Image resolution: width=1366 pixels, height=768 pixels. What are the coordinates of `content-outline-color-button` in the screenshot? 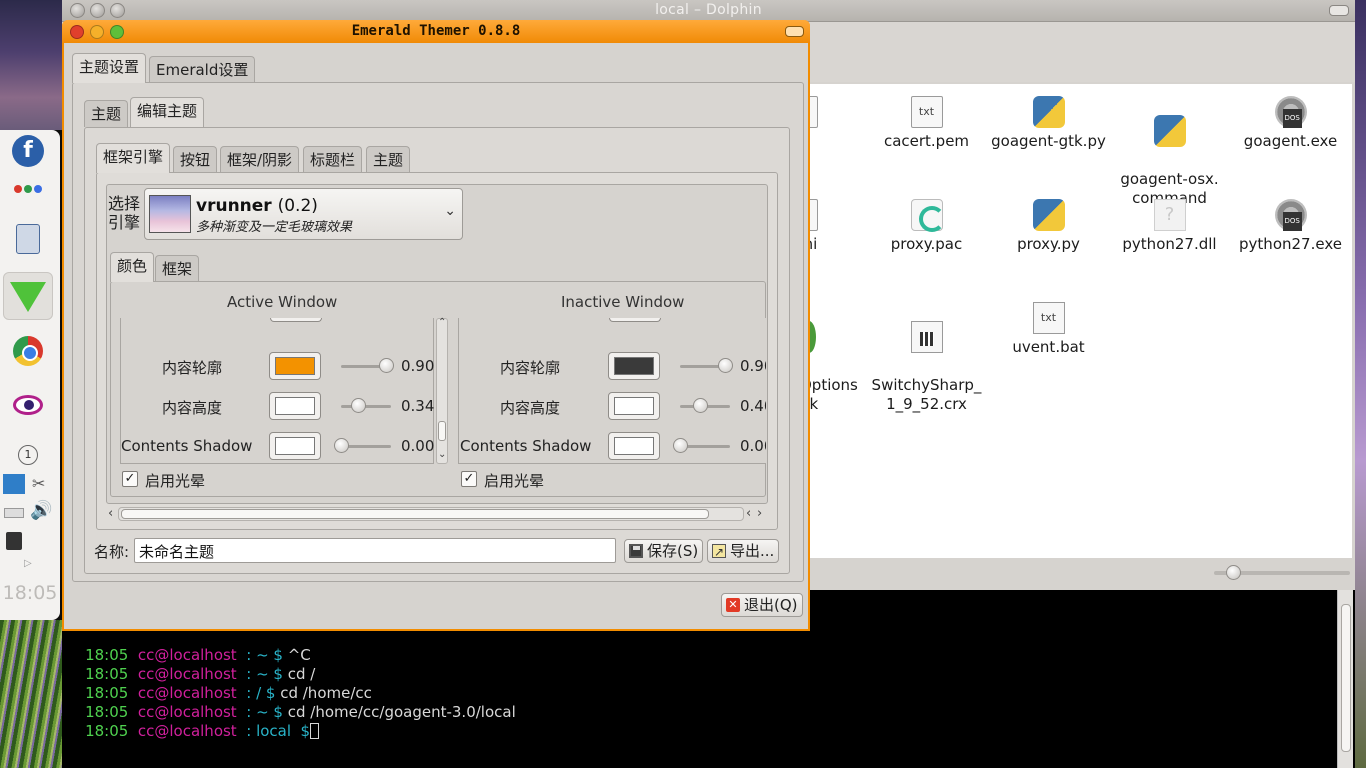 It's located at (295, 366).